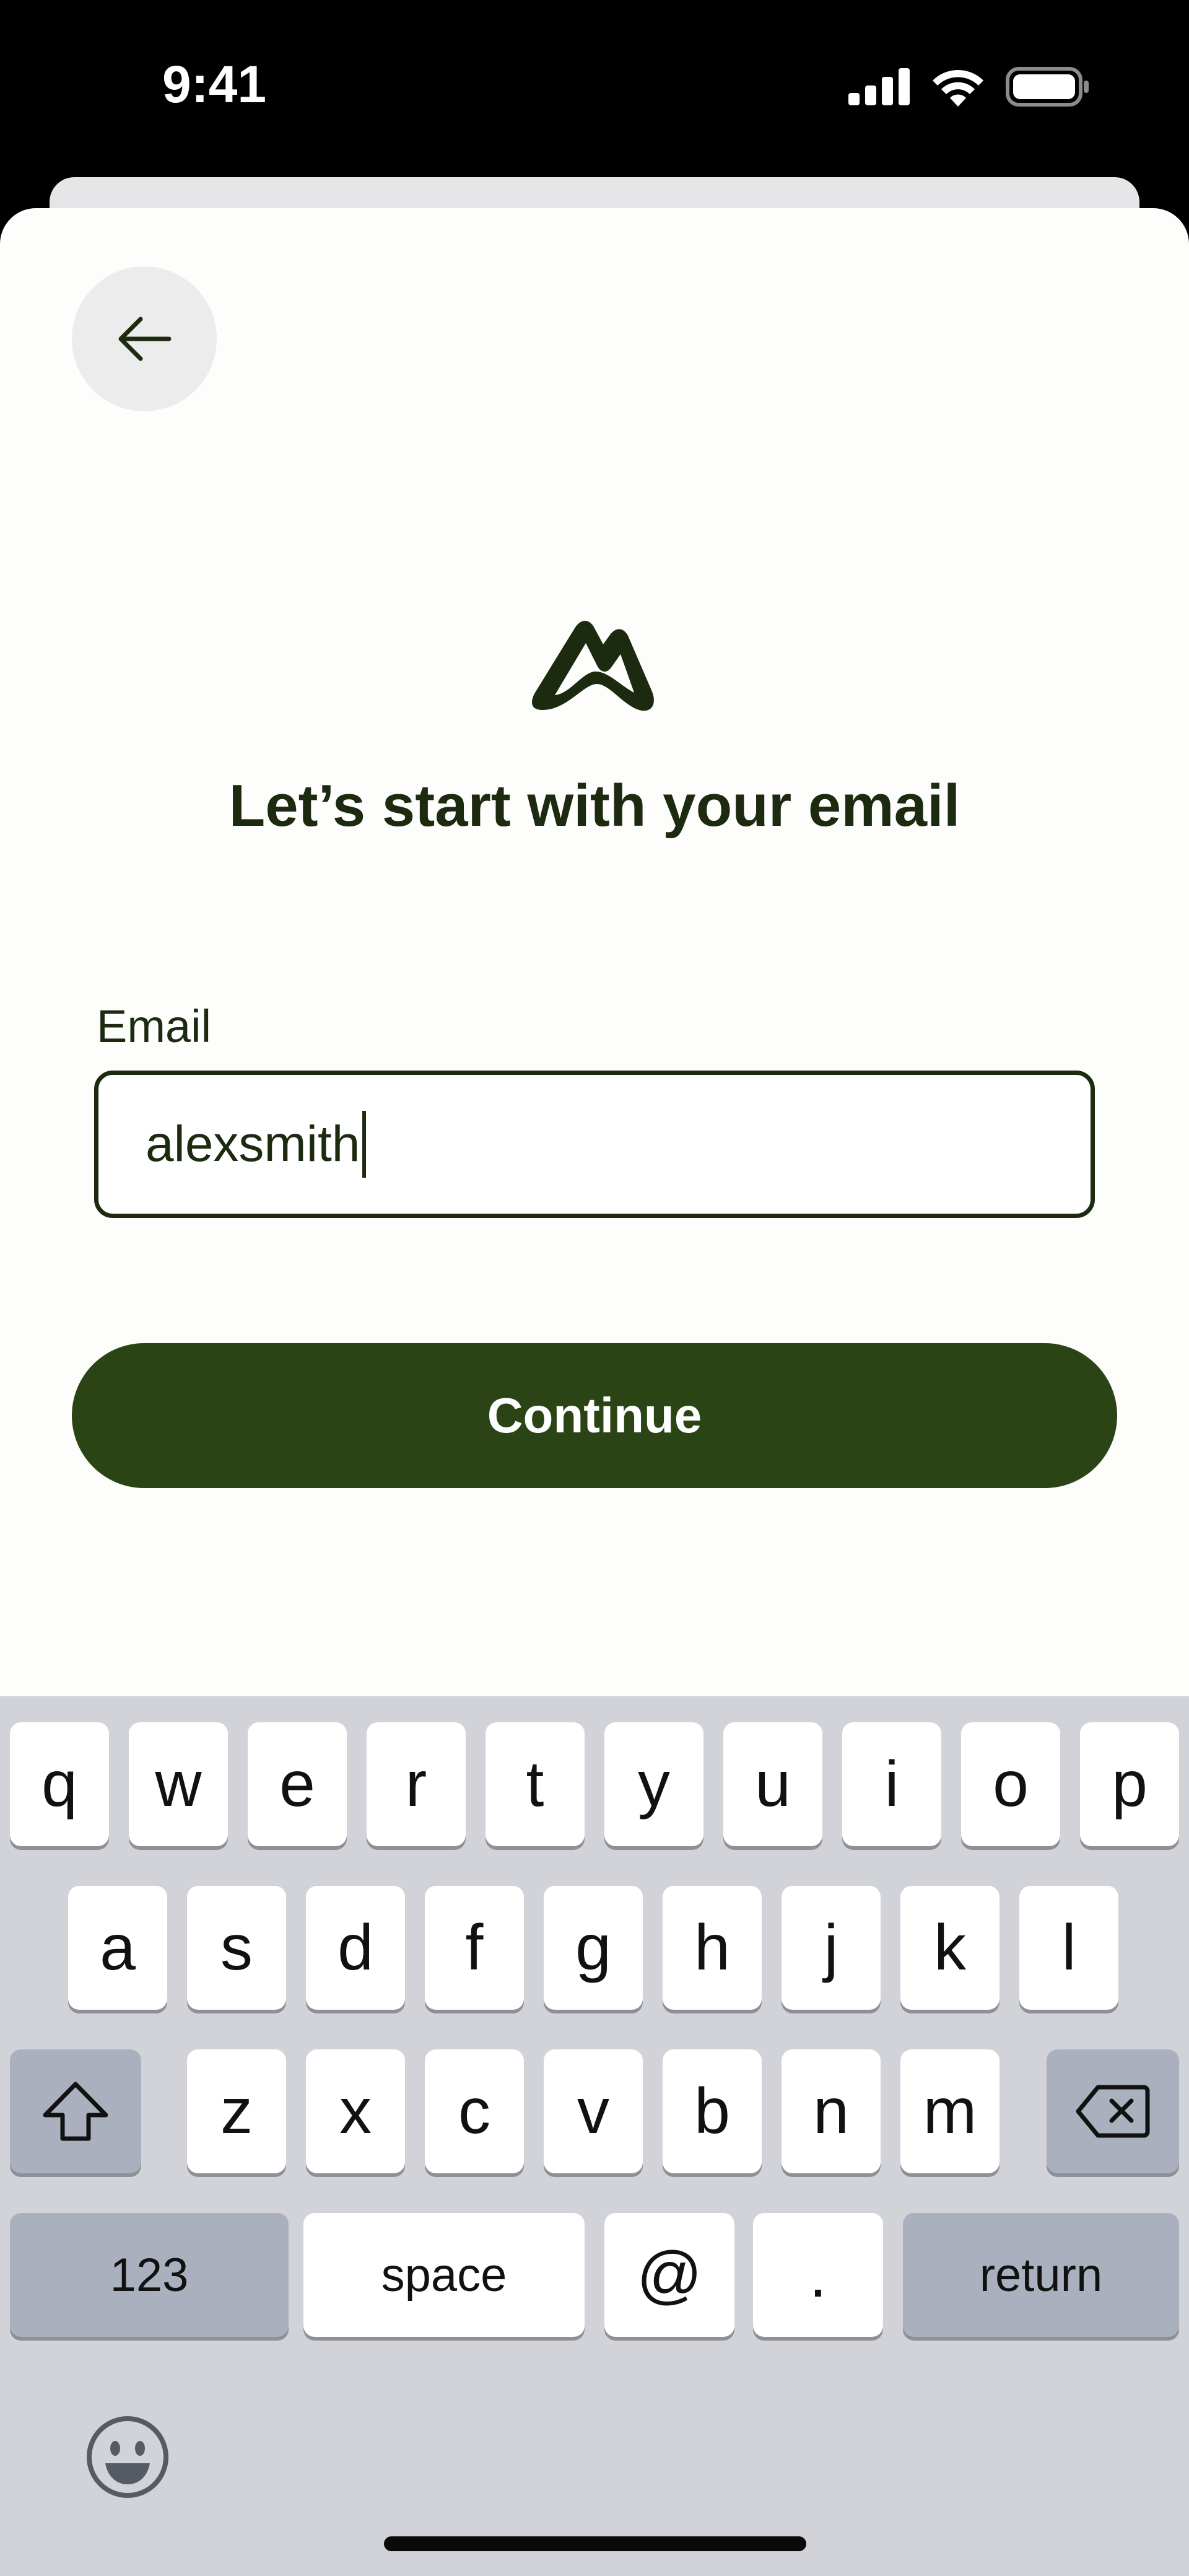 The width and height of the screenshot is (1189, 2576). Describe the element at coordinates (214, 84) in the screenshot. I see `status-time: 9:41` at that location.